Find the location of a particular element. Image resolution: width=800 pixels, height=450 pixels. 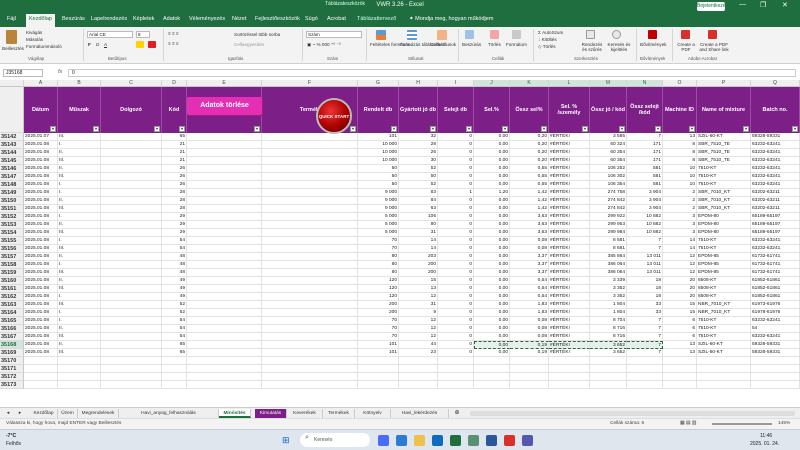

table-cell: 8 704 is located at coordinates (608, 321).